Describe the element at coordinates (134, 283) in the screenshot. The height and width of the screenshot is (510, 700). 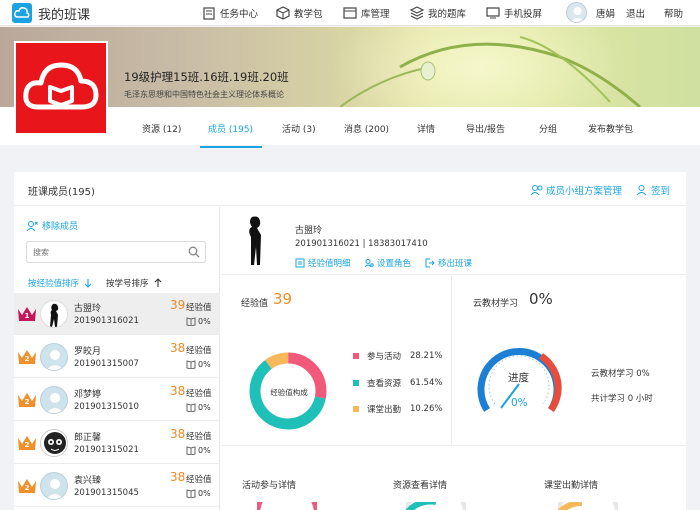
I see `sort-by-id: 按学号排序` at that location.